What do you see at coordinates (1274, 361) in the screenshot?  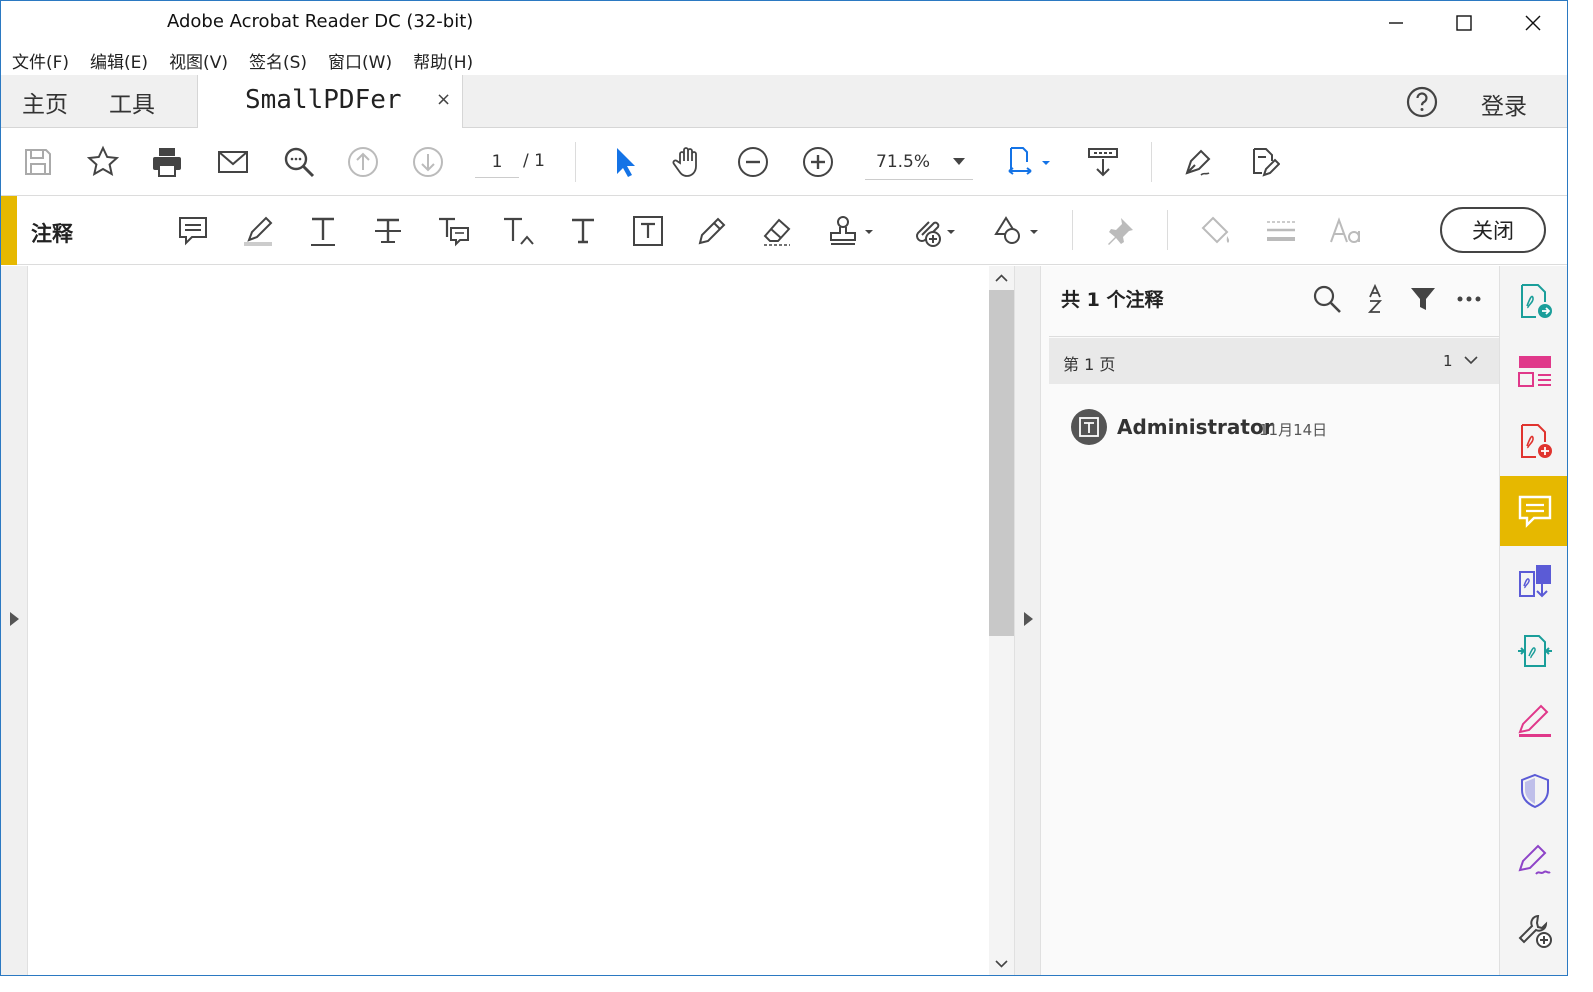 I see `page-group-header: 第 1 页 1` at bounding box center [1274, 361].